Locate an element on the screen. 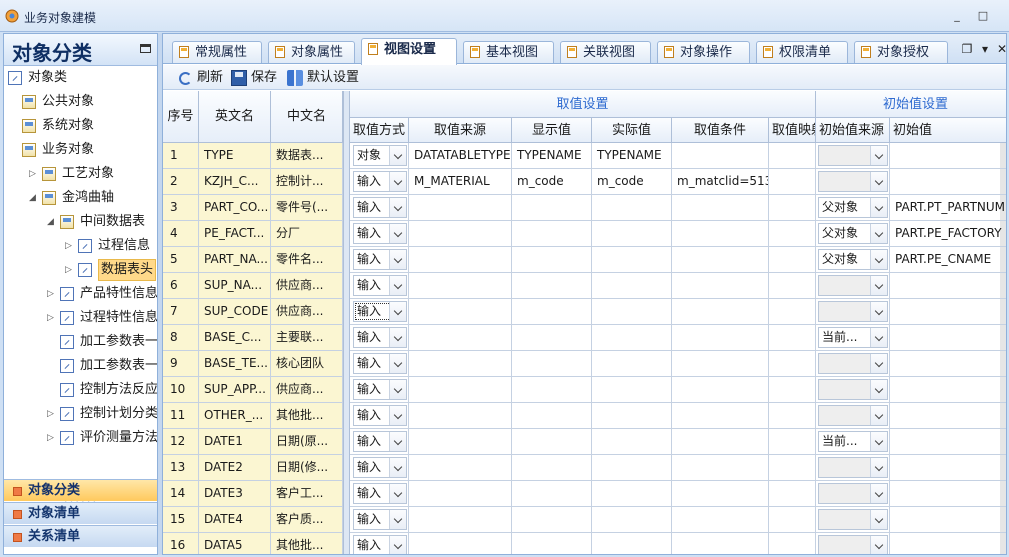  nav-bar-item: 对象清单 is located at coordinates (80, 513).